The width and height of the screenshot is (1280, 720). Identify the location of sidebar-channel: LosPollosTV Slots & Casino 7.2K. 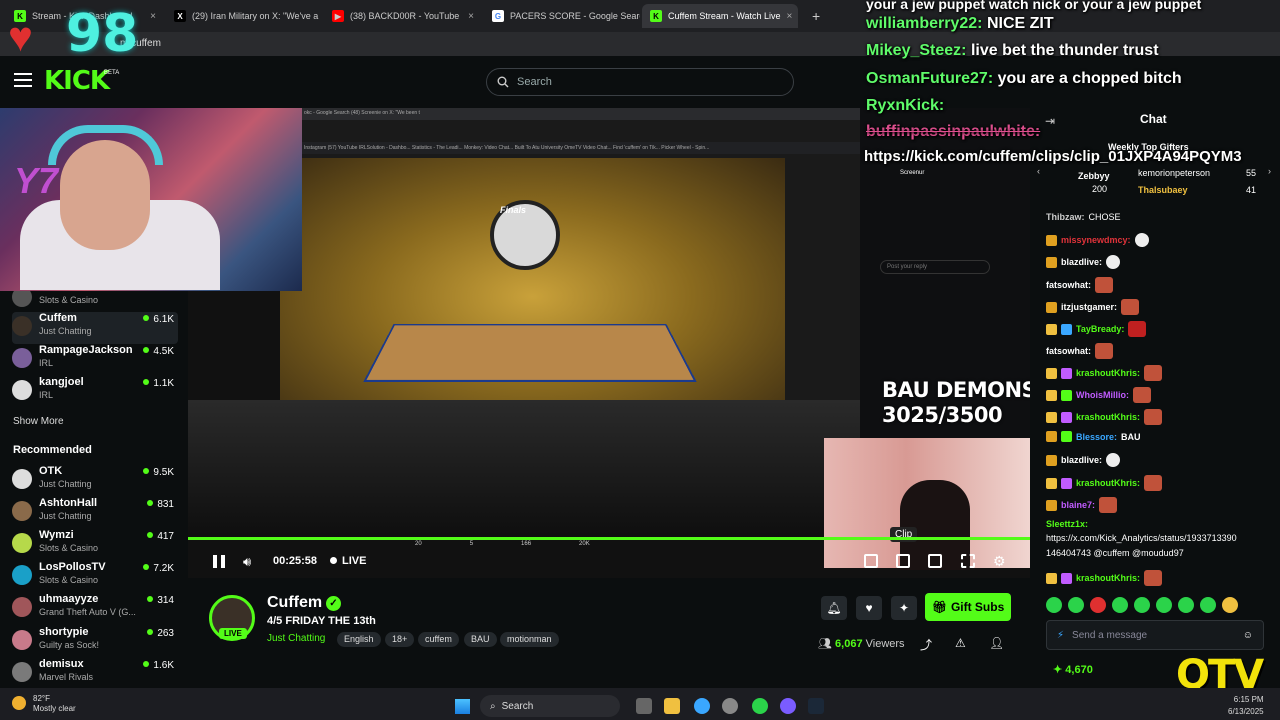
(95, 577).